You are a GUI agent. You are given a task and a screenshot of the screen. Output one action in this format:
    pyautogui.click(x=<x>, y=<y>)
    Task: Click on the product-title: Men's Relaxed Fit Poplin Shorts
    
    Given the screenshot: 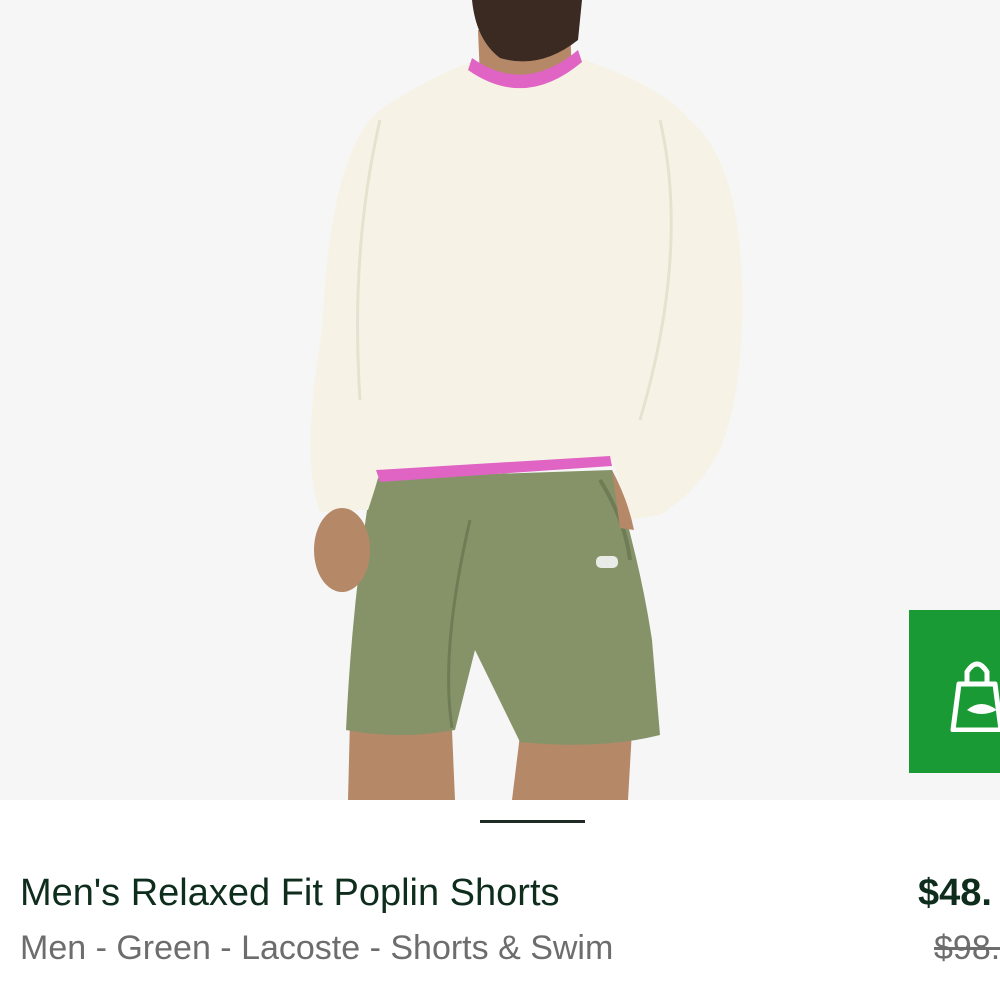 What is the action you would take?
    pyautogui.click(x=290, y=893)
    